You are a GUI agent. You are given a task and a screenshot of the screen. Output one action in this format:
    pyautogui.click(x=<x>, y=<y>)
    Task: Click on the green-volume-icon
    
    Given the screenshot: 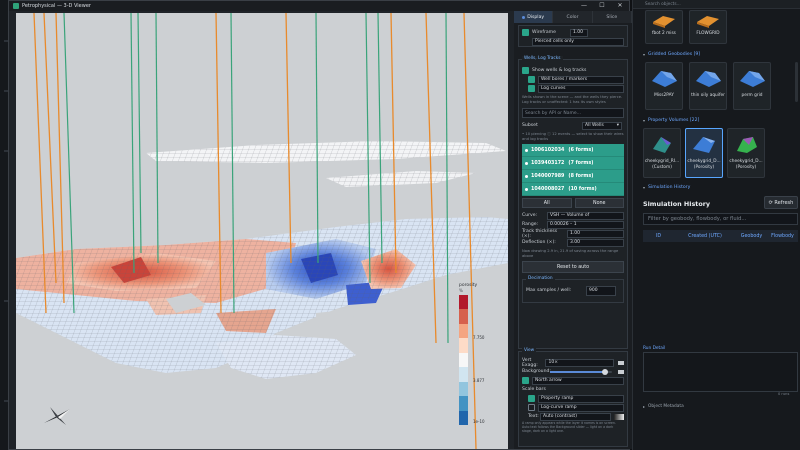 What is the action you would take?
    pyautogui.click(x=746, y=144)
    